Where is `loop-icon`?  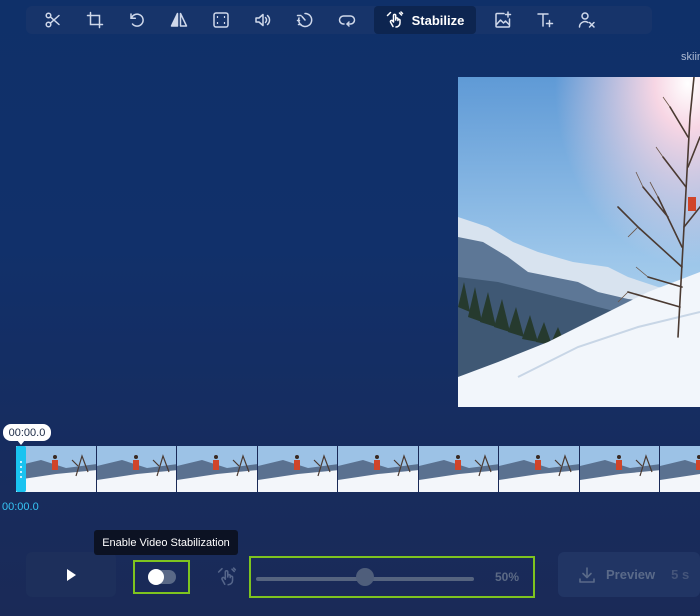
loop-icon is located at coordinates (347, 21).